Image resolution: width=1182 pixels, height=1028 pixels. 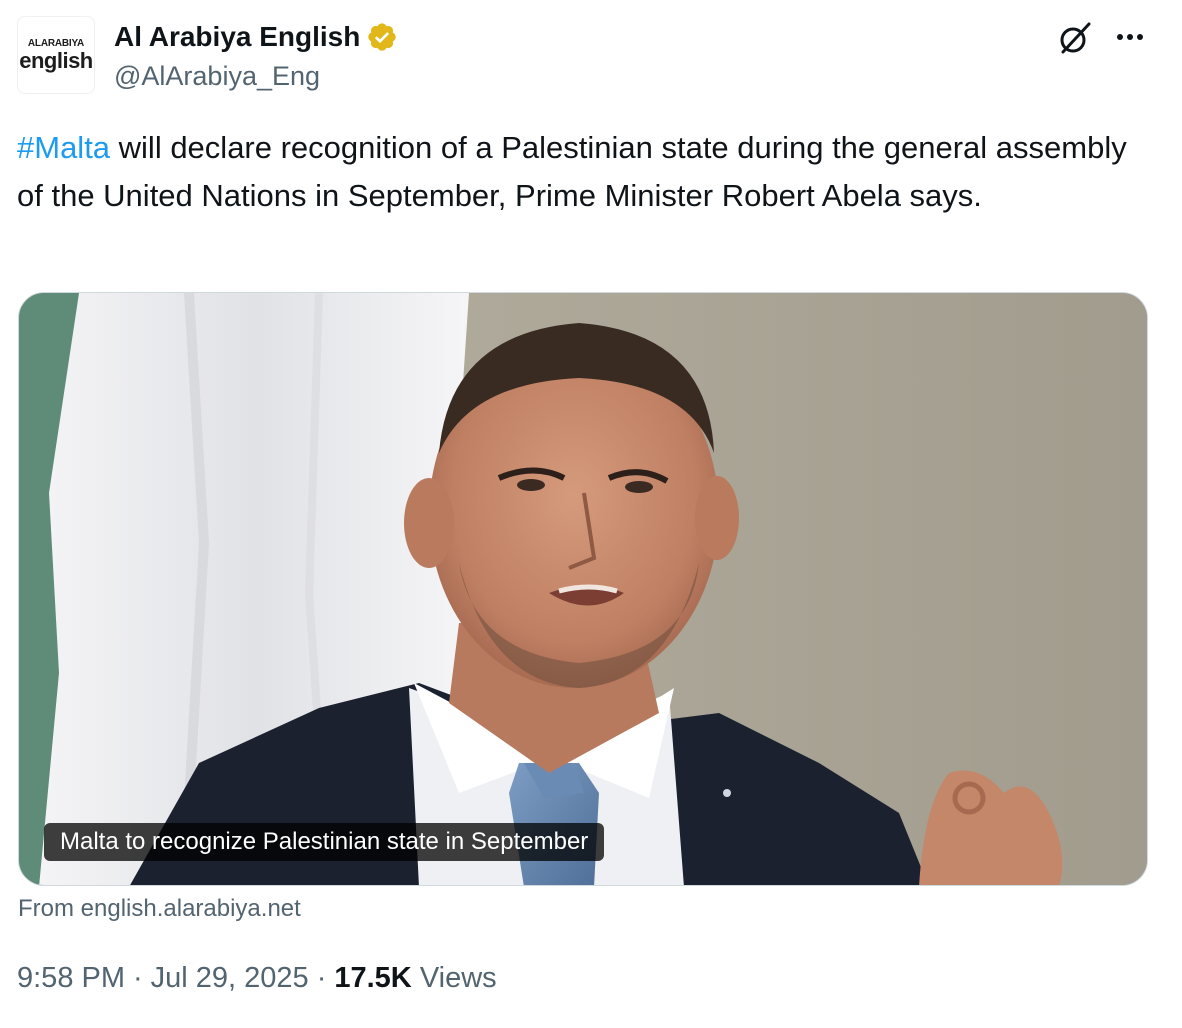 I want to click on avatar-logo-bottom: english, so click(x=56, y=60).